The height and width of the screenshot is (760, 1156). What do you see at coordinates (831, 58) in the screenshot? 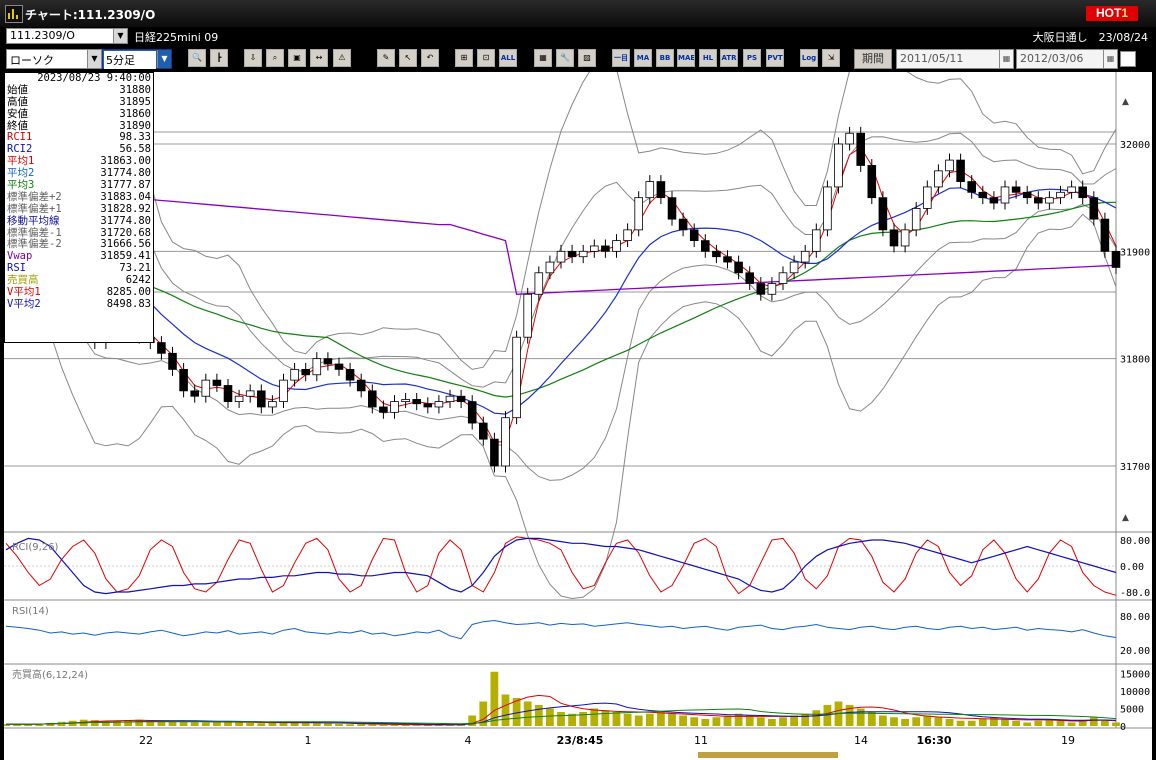
I see `export-icon: ⇲` at bounding box center [831, 58].